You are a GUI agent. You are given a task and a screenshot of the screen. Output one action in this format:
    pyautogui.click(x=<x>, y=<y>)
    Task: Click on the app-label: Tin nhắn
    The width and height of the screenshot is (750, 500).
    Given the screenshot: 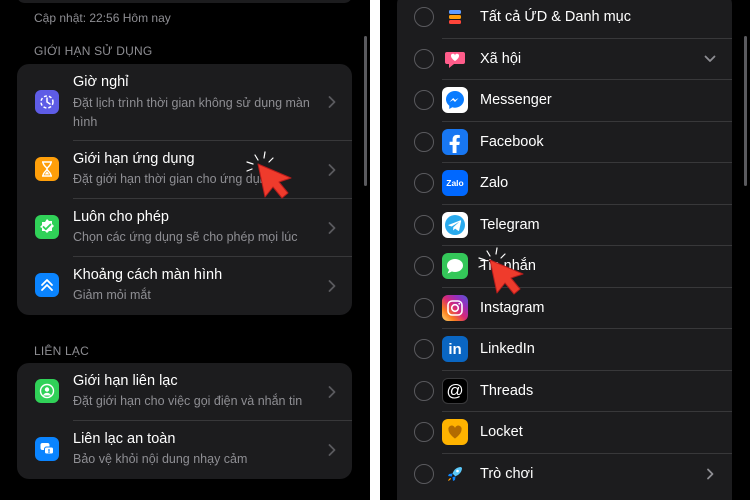 What is the action you would take?
    pyautogui.click(x=508, y=266)
    